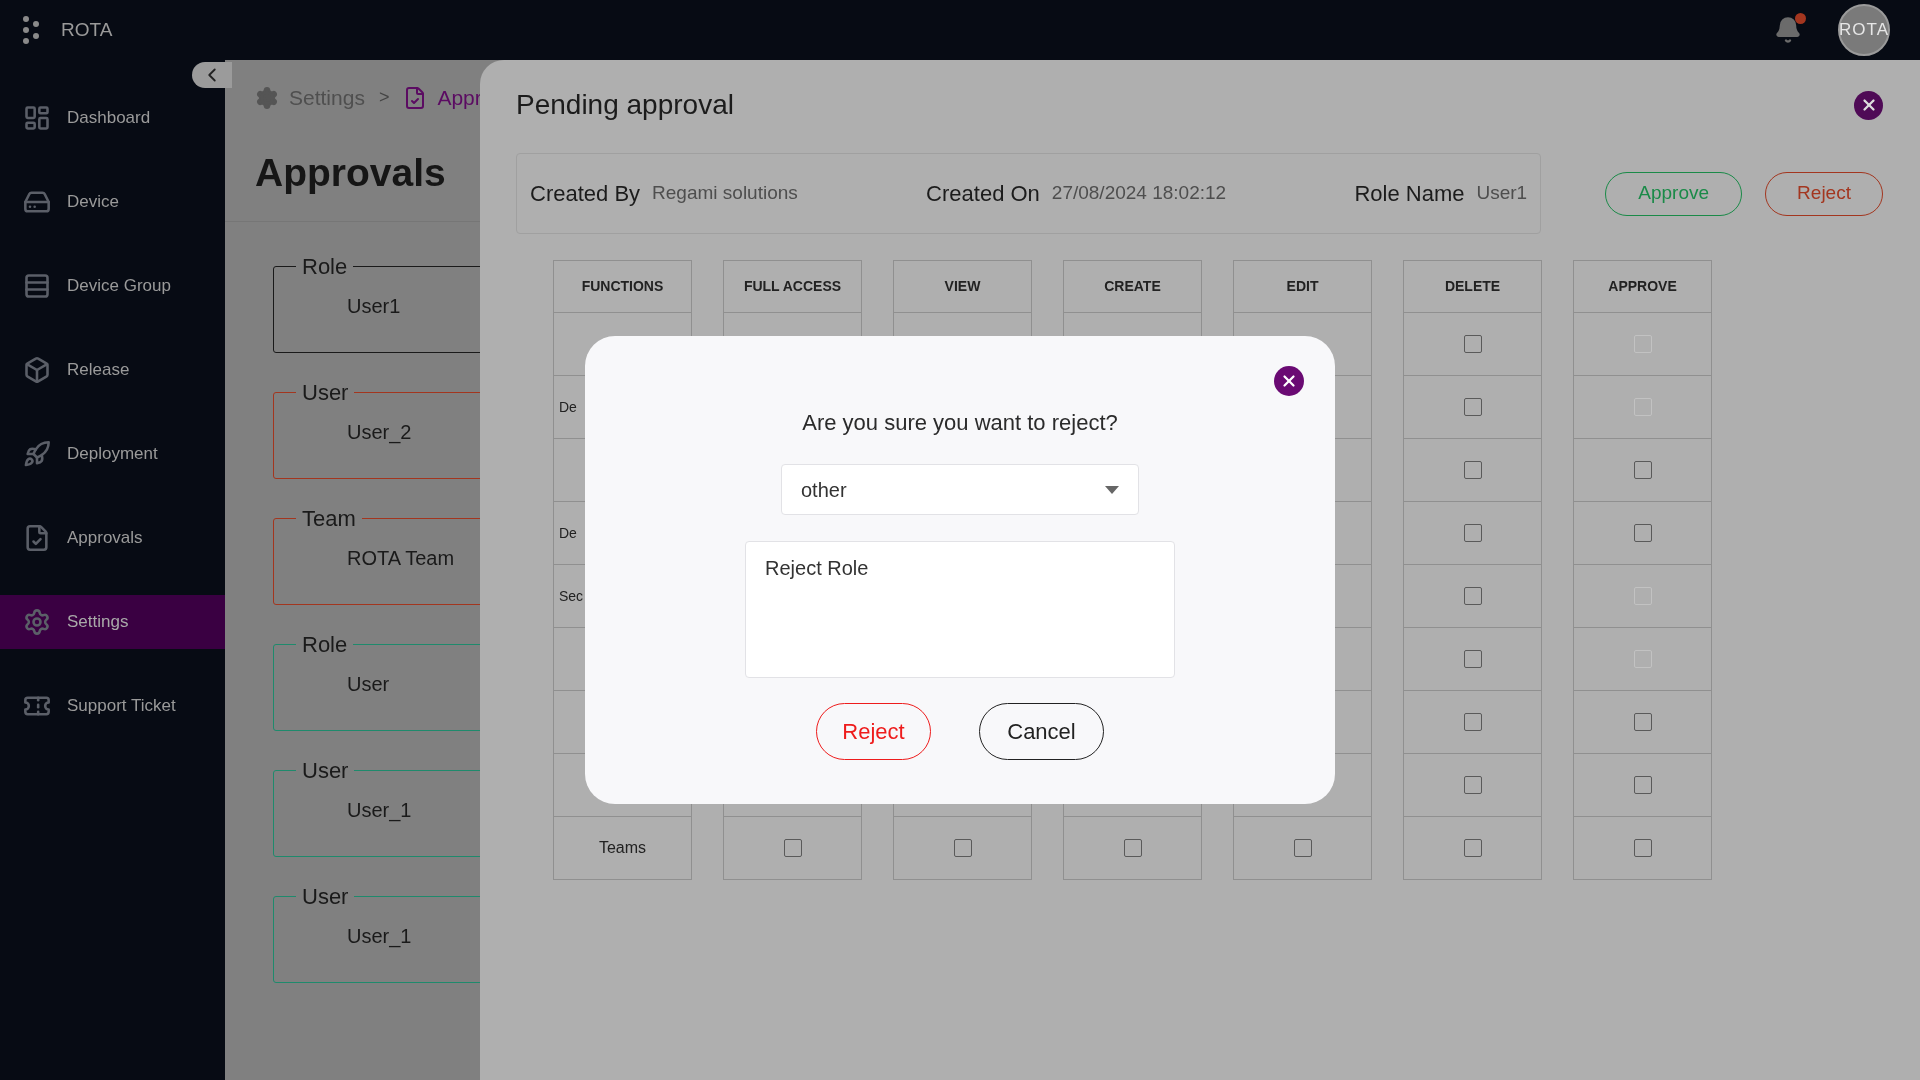  What do you see at coordinates (792, 286) in the screenshot?
I see `column-header: FULL ACCESS` at bounding box center [792, 286].